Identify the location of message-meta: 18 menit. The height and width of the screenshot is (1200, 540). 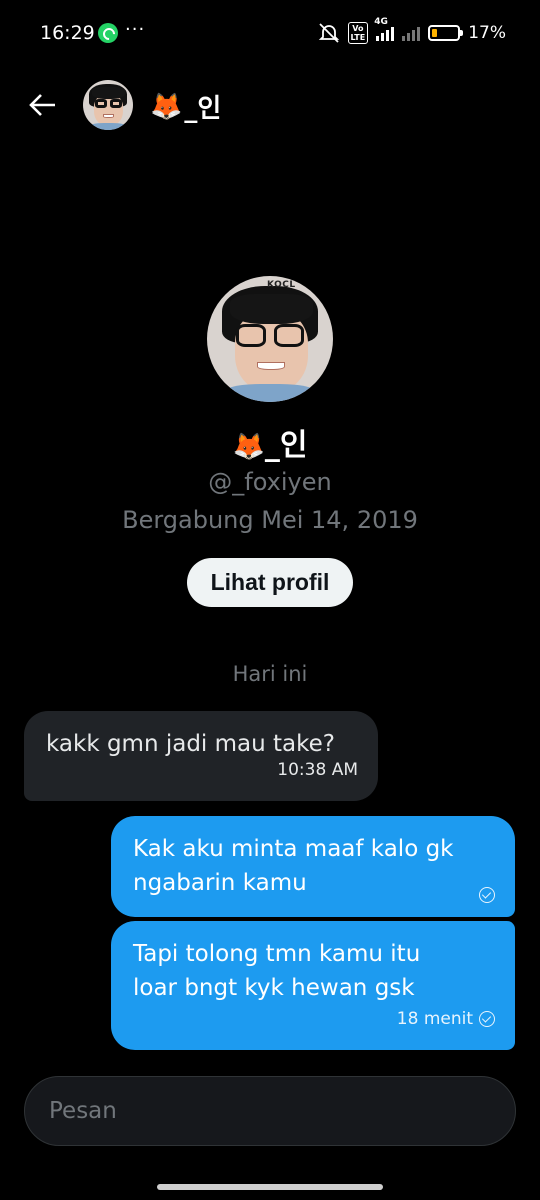
(446, 1019).